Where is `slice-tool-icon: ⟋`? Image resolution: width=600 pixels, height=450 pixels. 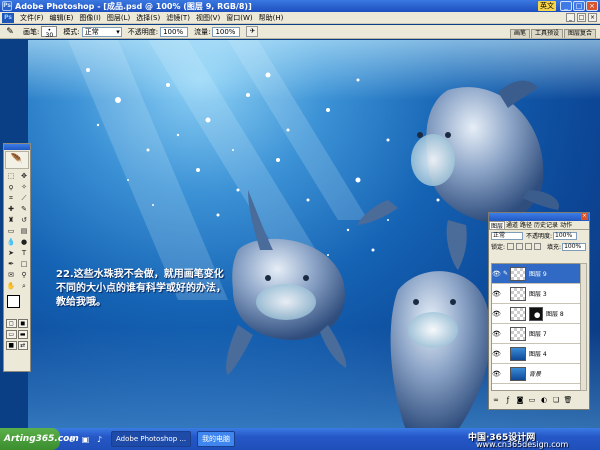
slice-tool-icon: ⟋ is located at coordinates (24, 198).